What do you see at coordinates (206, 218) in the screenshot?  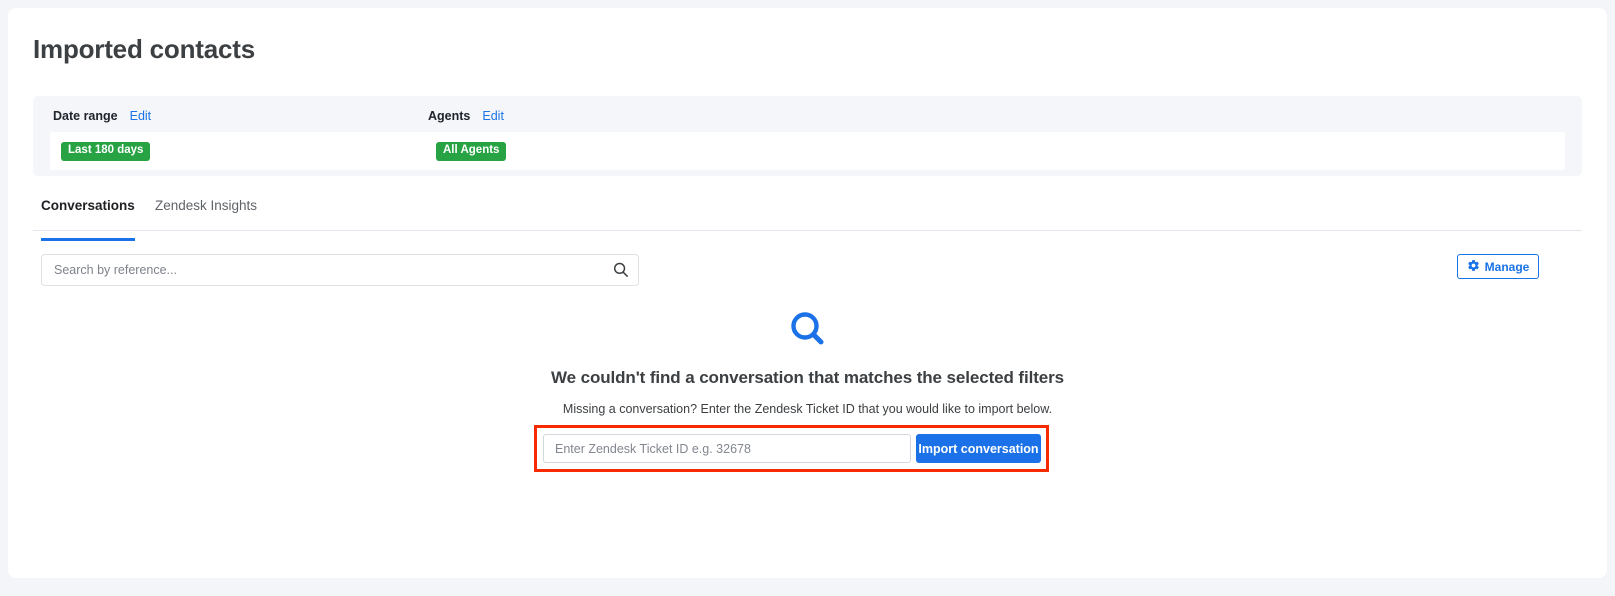 I see `tab-zendesk-insights: Zendesk Insights` at bounding box center [206, 218].